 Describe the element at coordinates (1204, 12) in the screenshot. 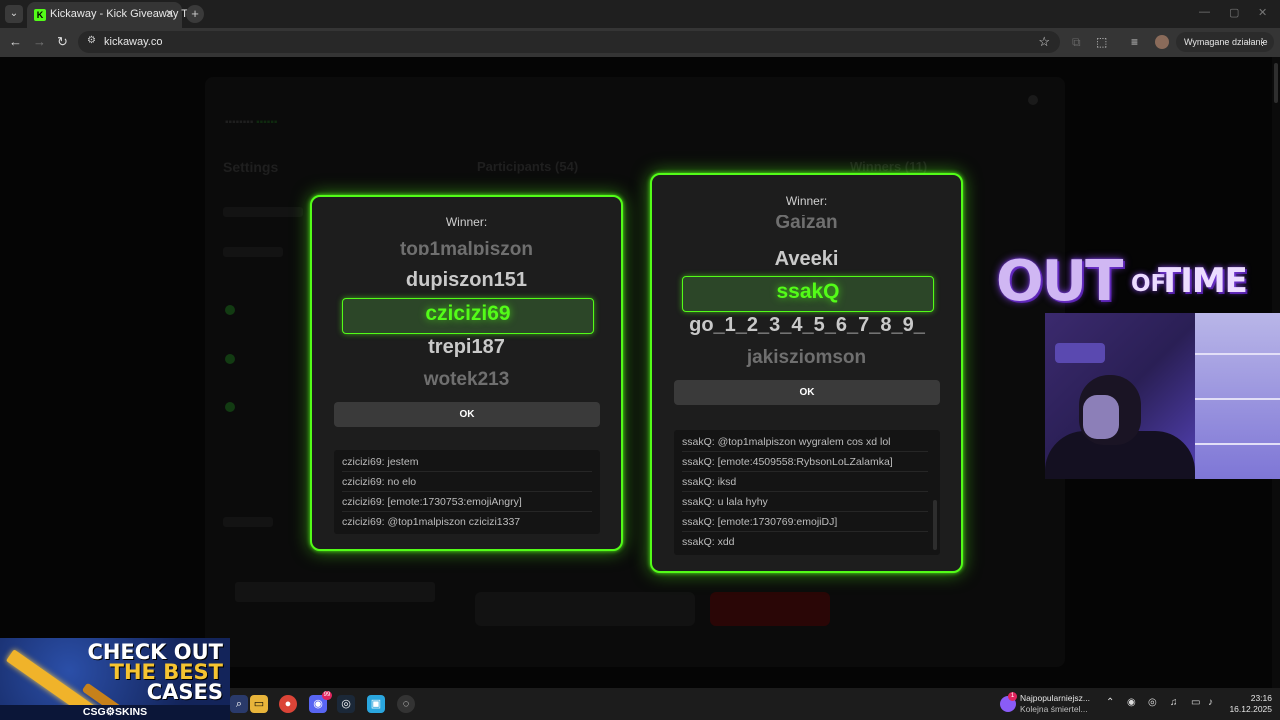

I see `minimize-icon: —` at that location.